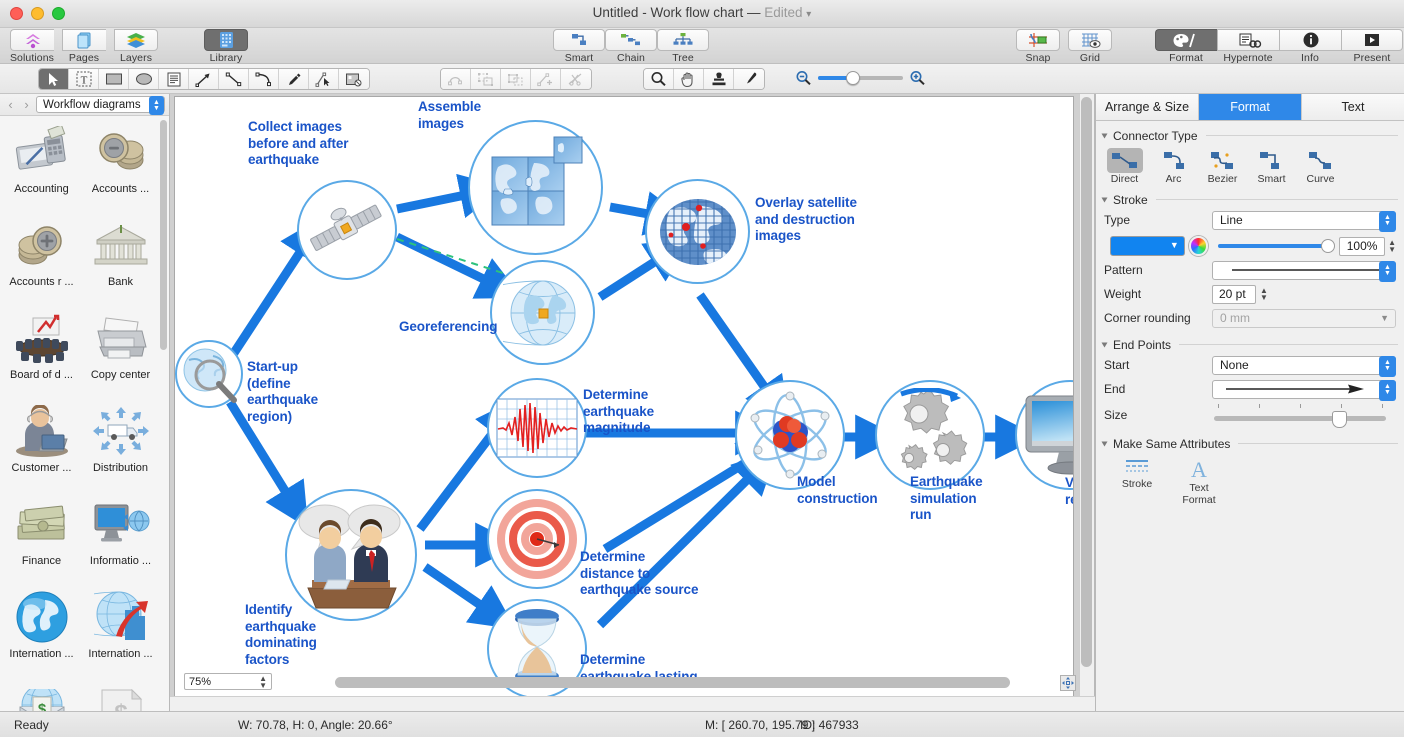 The image size is (1404, 737). What do you see at coordinates (54, 79) in the screenshot?
I see `select-tool` at bounding box center [54, 79].